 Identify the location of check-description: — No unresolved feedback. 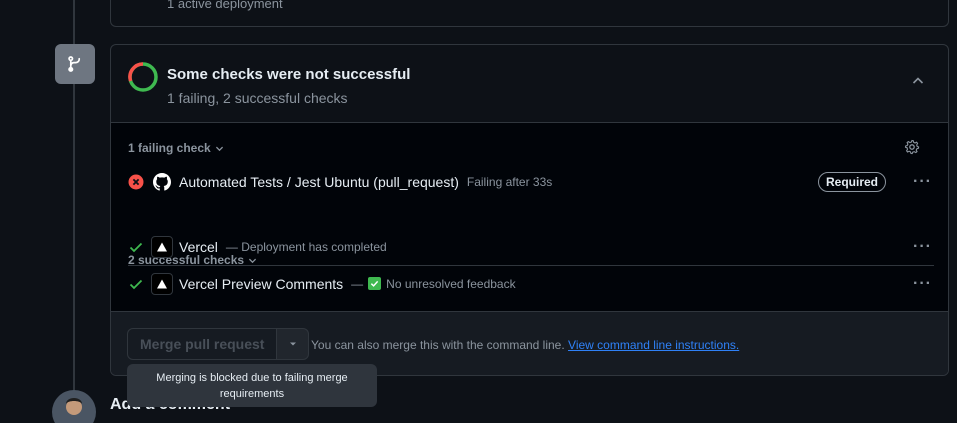
(433, 284).